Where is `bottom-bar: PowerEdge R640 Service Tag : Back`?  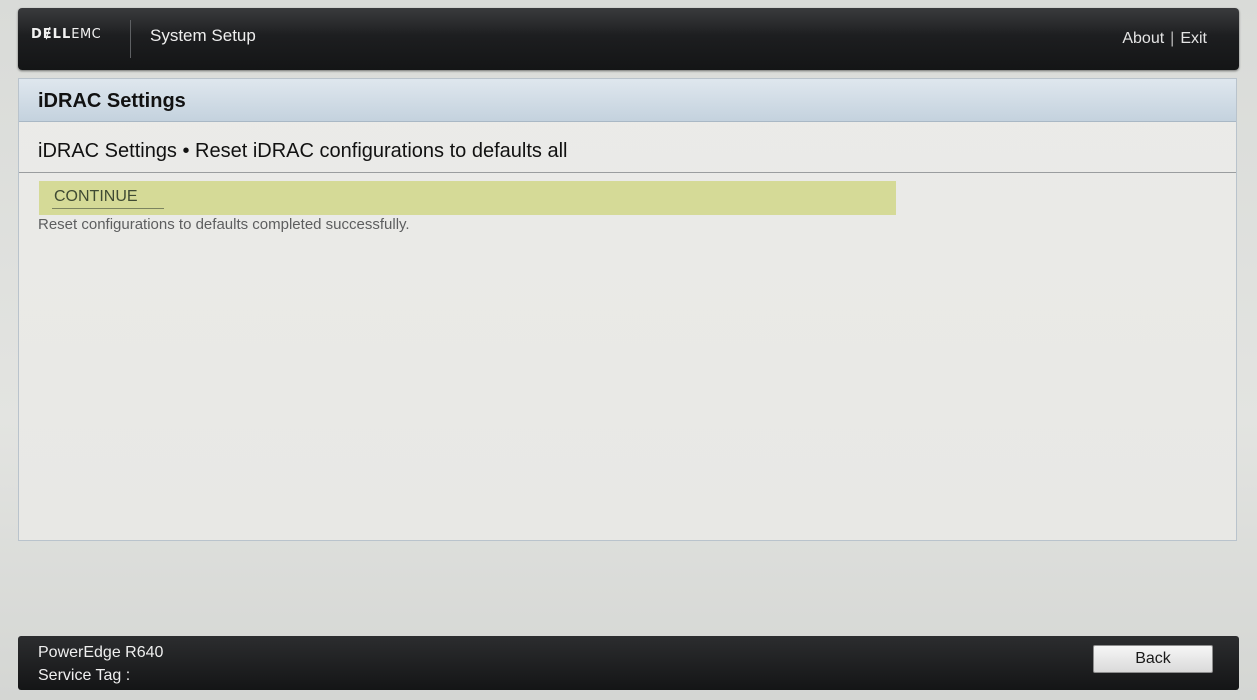
bottom-bar: PowerEdge R640 Service Tag : Back is located at coordinates (628, 663).